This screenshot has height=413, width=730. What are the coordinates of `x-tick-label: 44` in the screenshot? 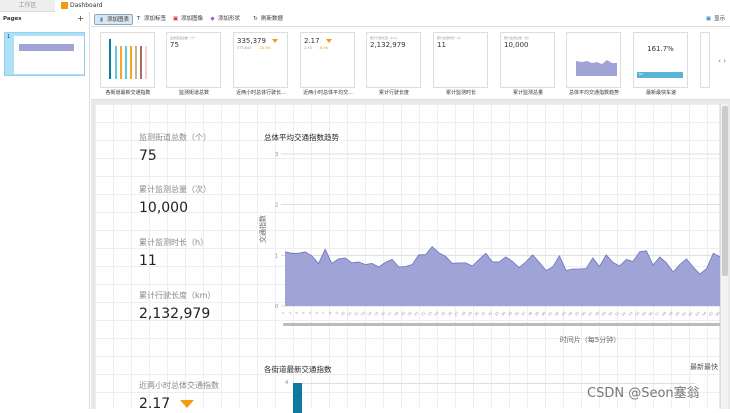 It's located at (570, 313).